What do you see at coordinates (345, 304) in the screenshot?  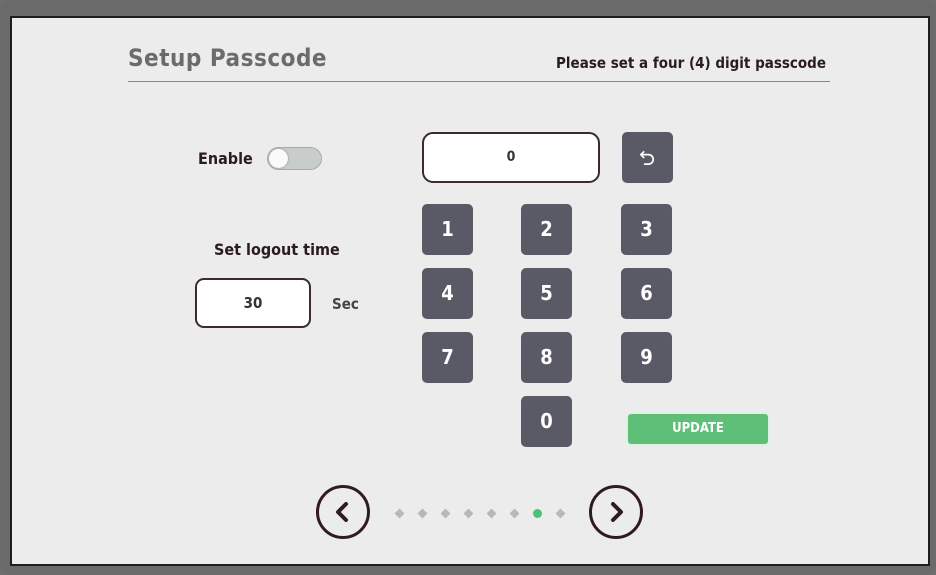 I see `logout-unit-label: Sec` at bounding box center [345, 304].